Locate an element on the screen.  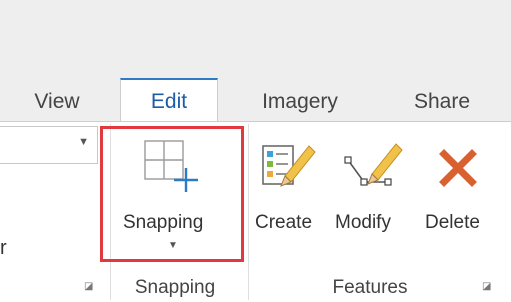
tab-edit: Edit is located at coordinates (169, 99).